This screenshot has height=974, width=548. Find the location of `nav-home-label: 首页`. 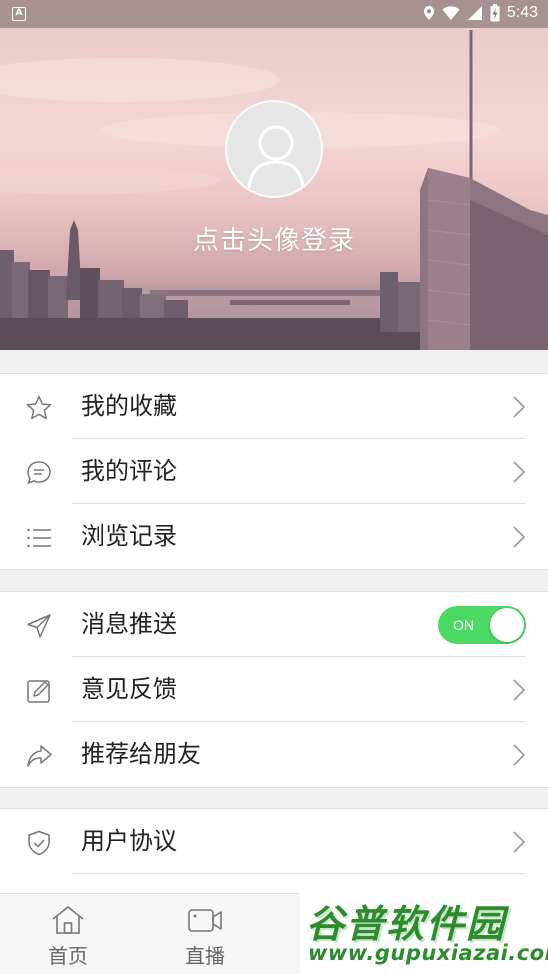

nav-home-label: 首页 is located at coordinates (68, 956).